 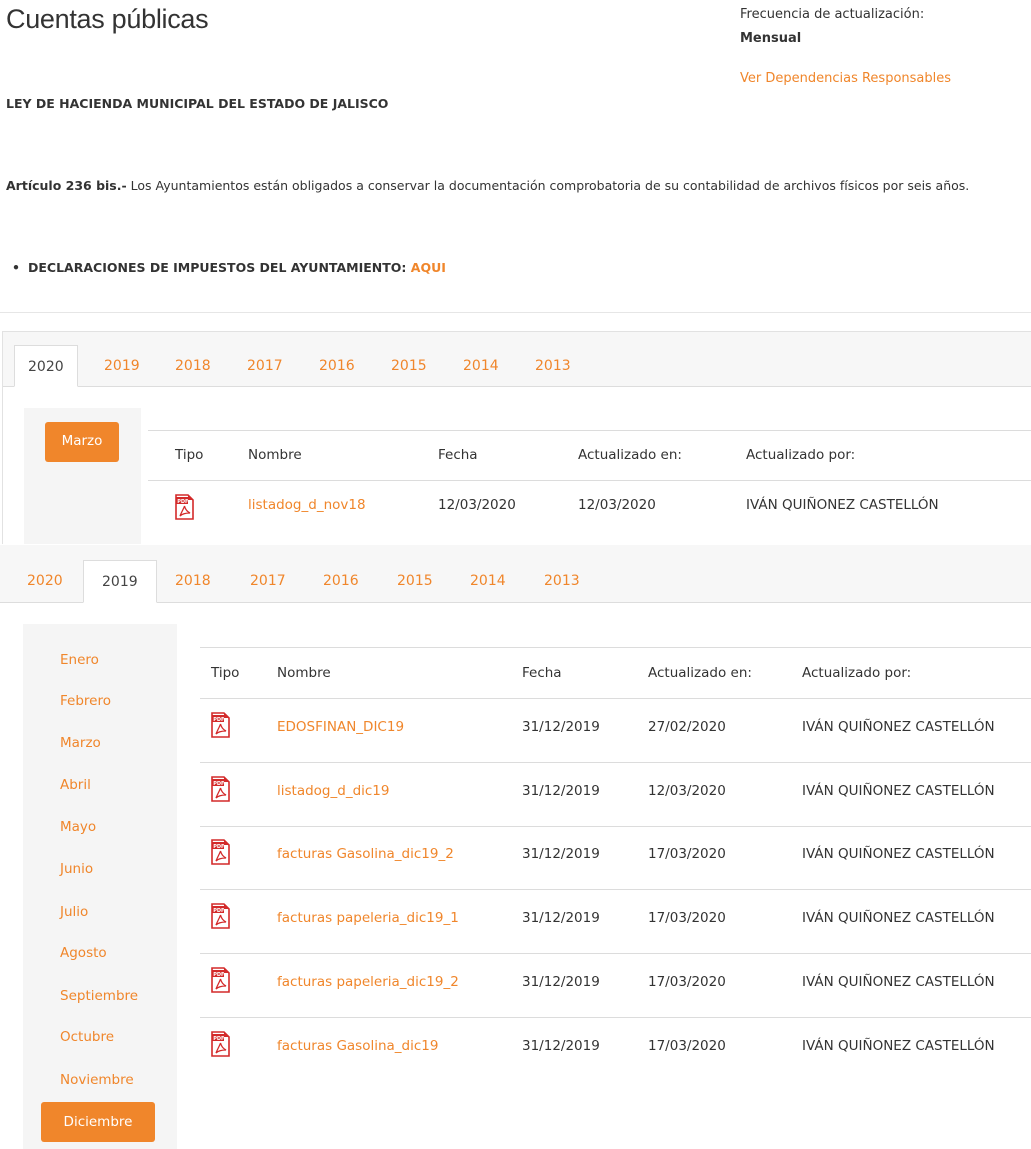 I want to click on file-name-link: facturas papeleria_dic19_2, so click(x=368, y=982).